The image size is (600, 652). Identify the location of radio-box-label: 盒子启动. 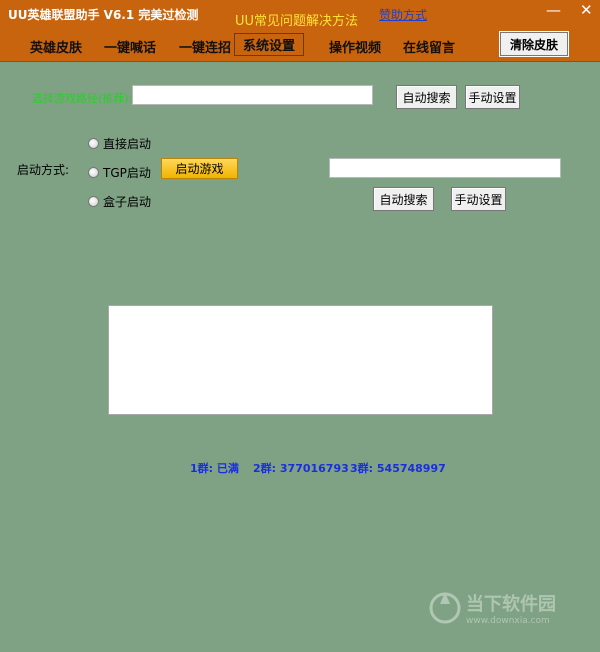
(127, 202).